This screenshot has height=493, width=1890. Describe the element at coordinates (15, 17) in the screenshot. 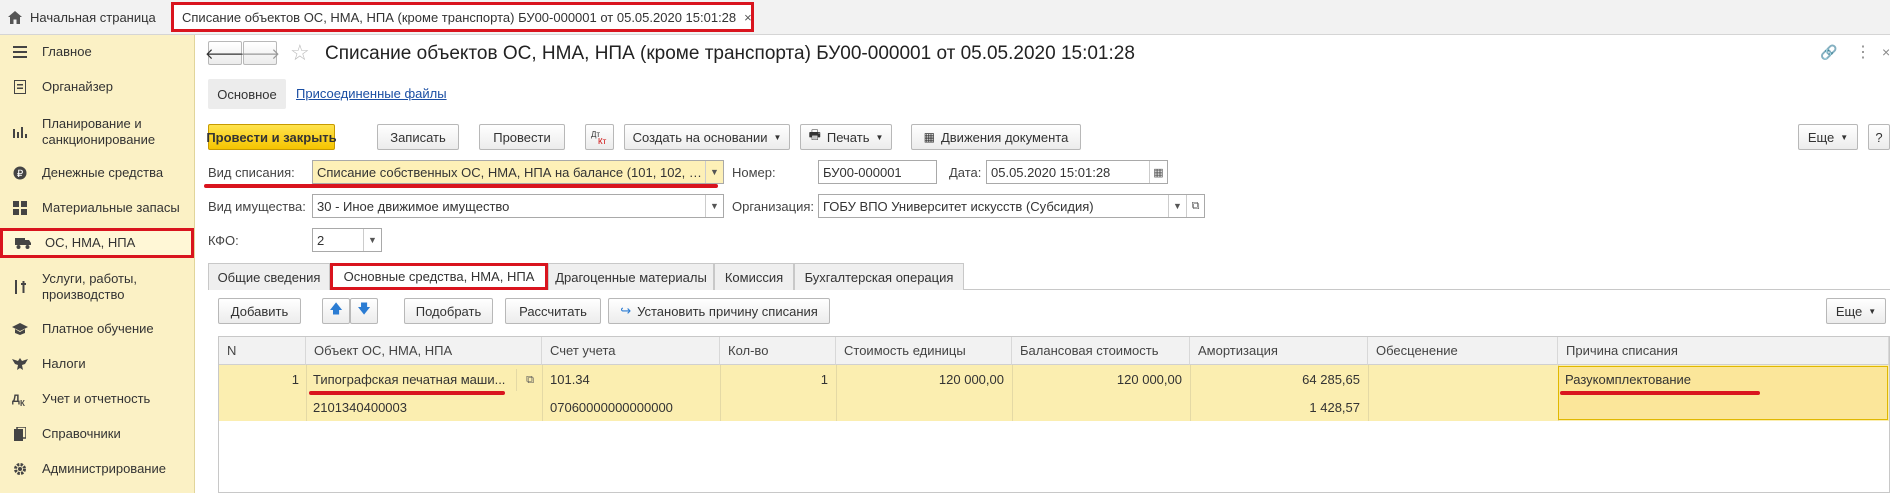

I see `home-icon` at that location.